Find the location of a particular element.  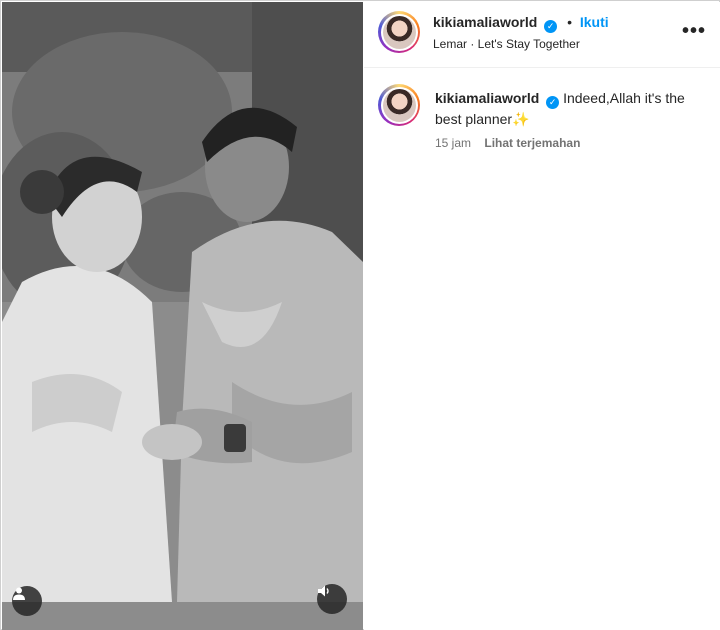

audio-track-link: Lemar · Let's Stay Together is located at coordinates (506, 44).